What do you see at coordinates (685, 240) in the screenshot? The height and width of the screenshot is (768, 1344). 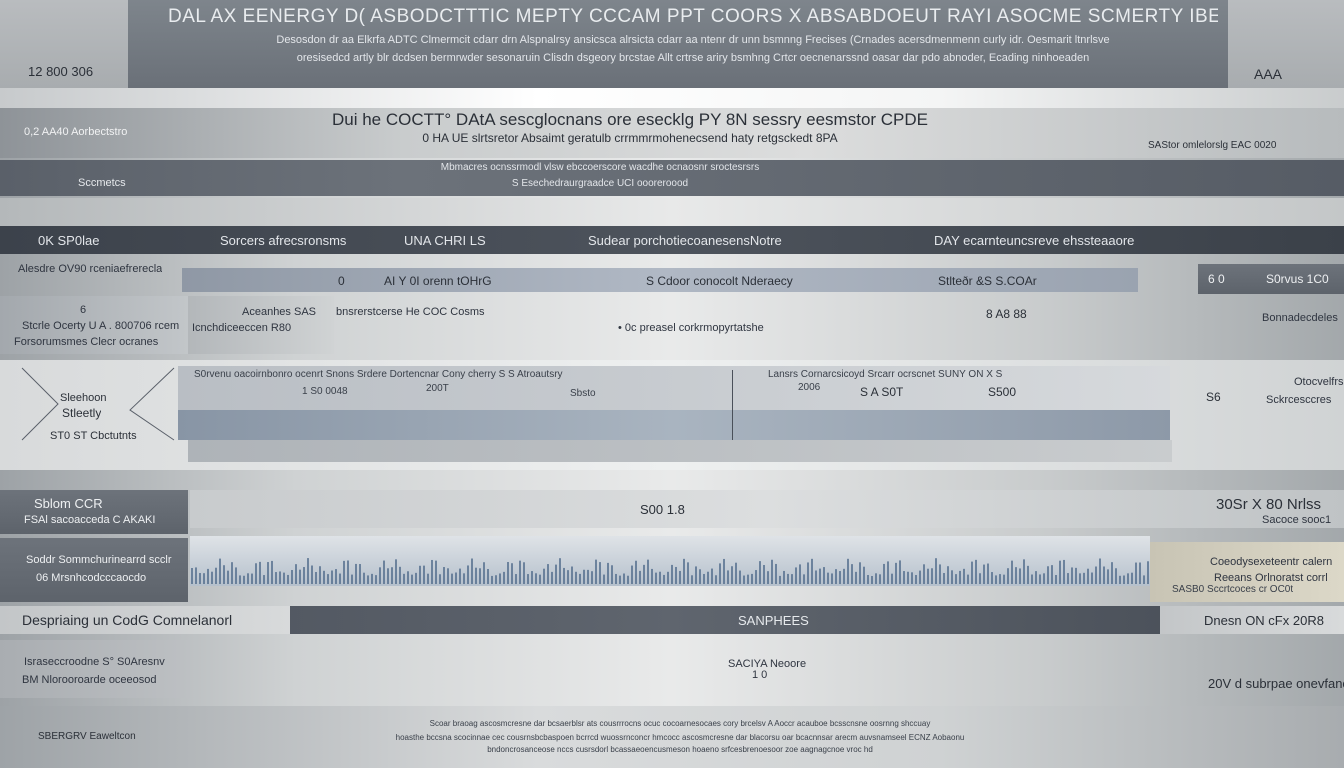 I see `column-header: Sudear porchotiecoanesensNotre` at bounding box center [685, 240].